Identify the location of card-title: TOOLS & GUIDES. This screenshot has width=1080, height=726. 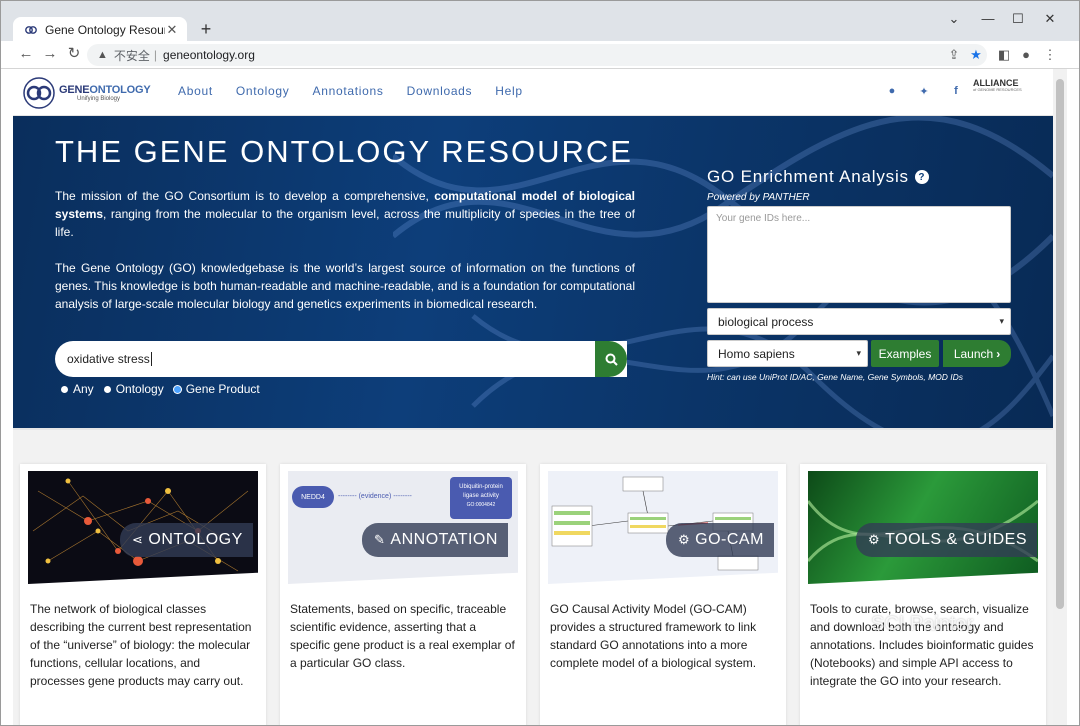
(956, 539).